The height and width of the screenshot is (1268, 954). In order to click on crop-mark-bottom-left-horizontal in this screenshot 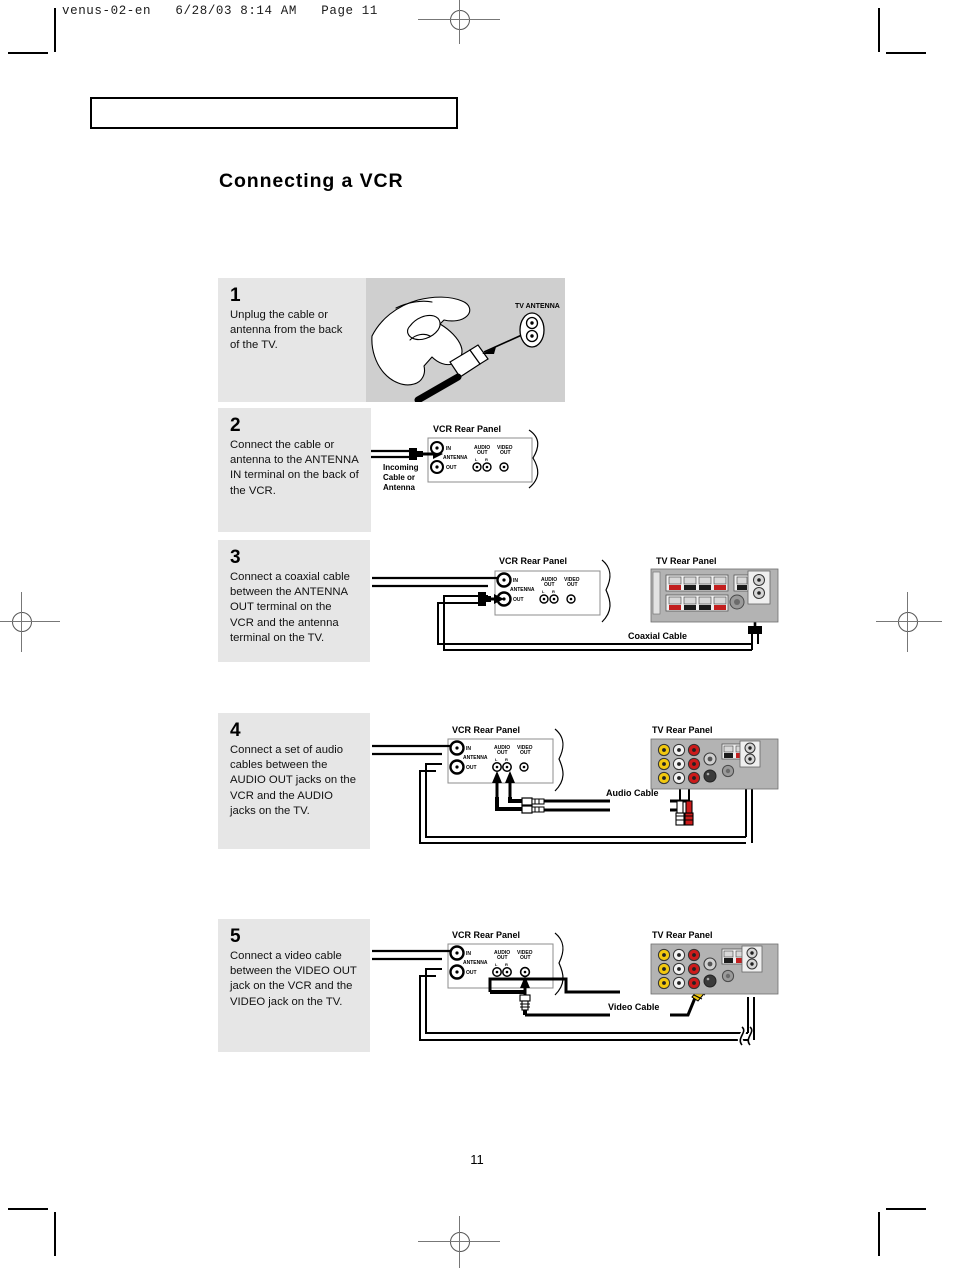, I will do `click(28, 1209)`.